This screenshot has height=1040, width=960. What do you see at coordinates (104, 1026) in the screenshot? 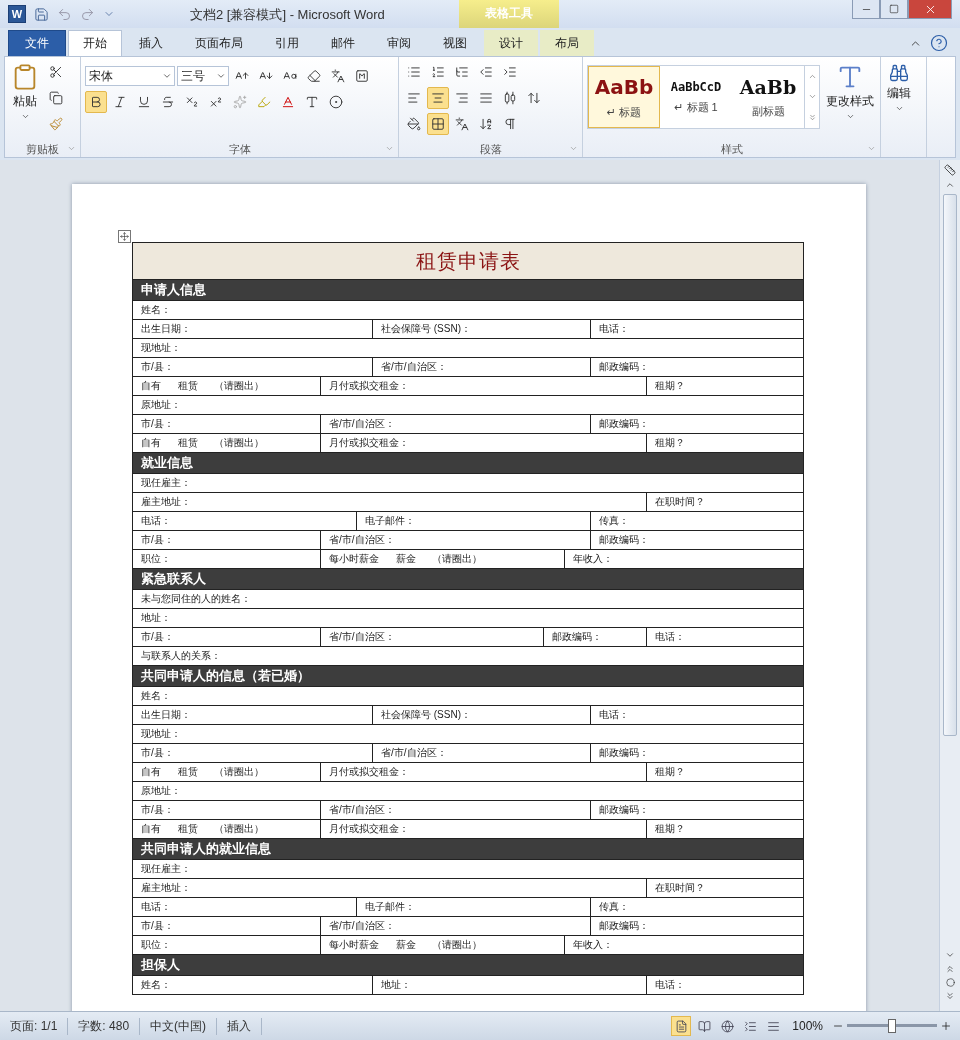
I see `status-item: 字数: 480` at bounding box center [104, 1026].